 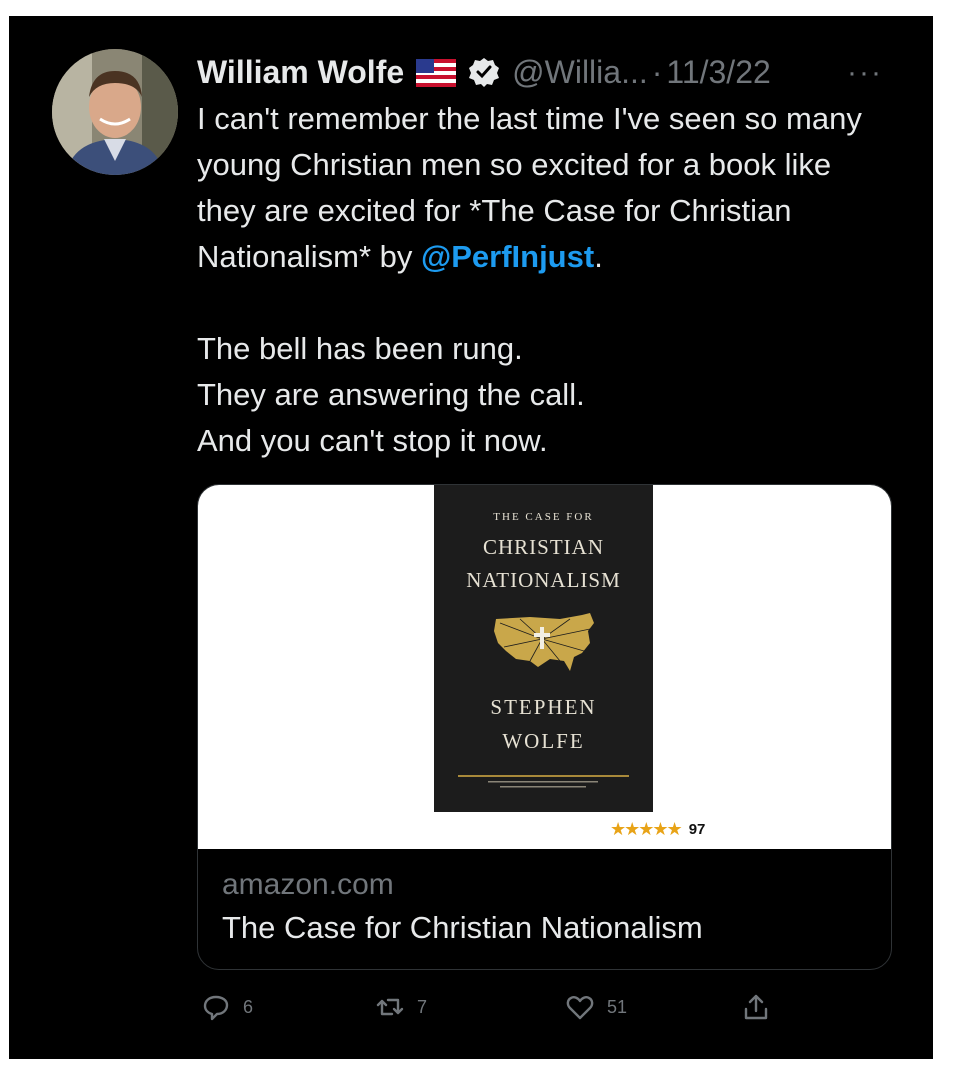 I want to click on rating-count: 97, so click(x=697, y=829).